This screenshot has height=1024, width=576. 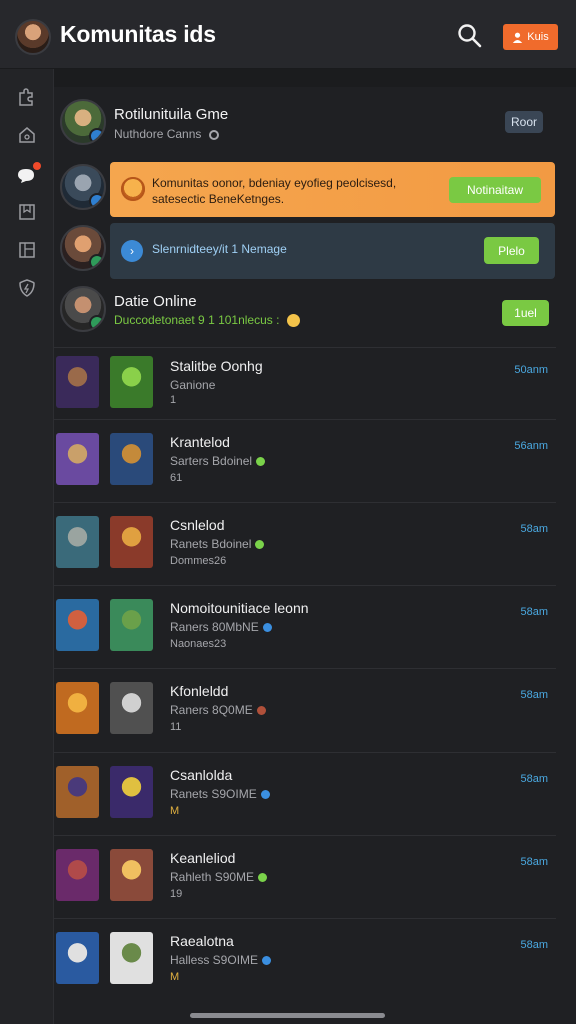 I want to click on game-subtitle: Sarters Bdoinel, so click(x=218, y=461).